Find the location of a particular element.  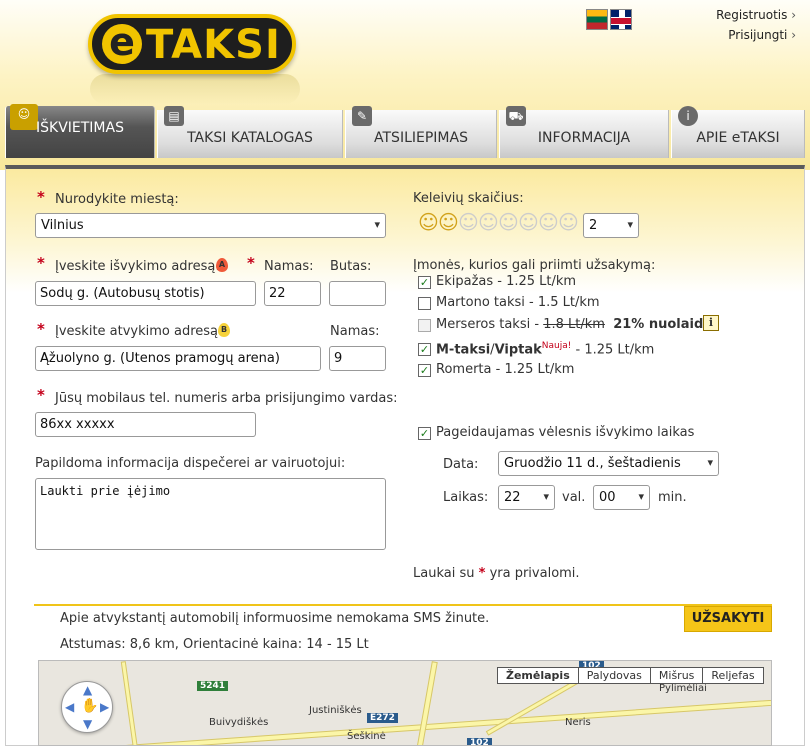

end-marker-icon: B is located at coordinates (224, 330).